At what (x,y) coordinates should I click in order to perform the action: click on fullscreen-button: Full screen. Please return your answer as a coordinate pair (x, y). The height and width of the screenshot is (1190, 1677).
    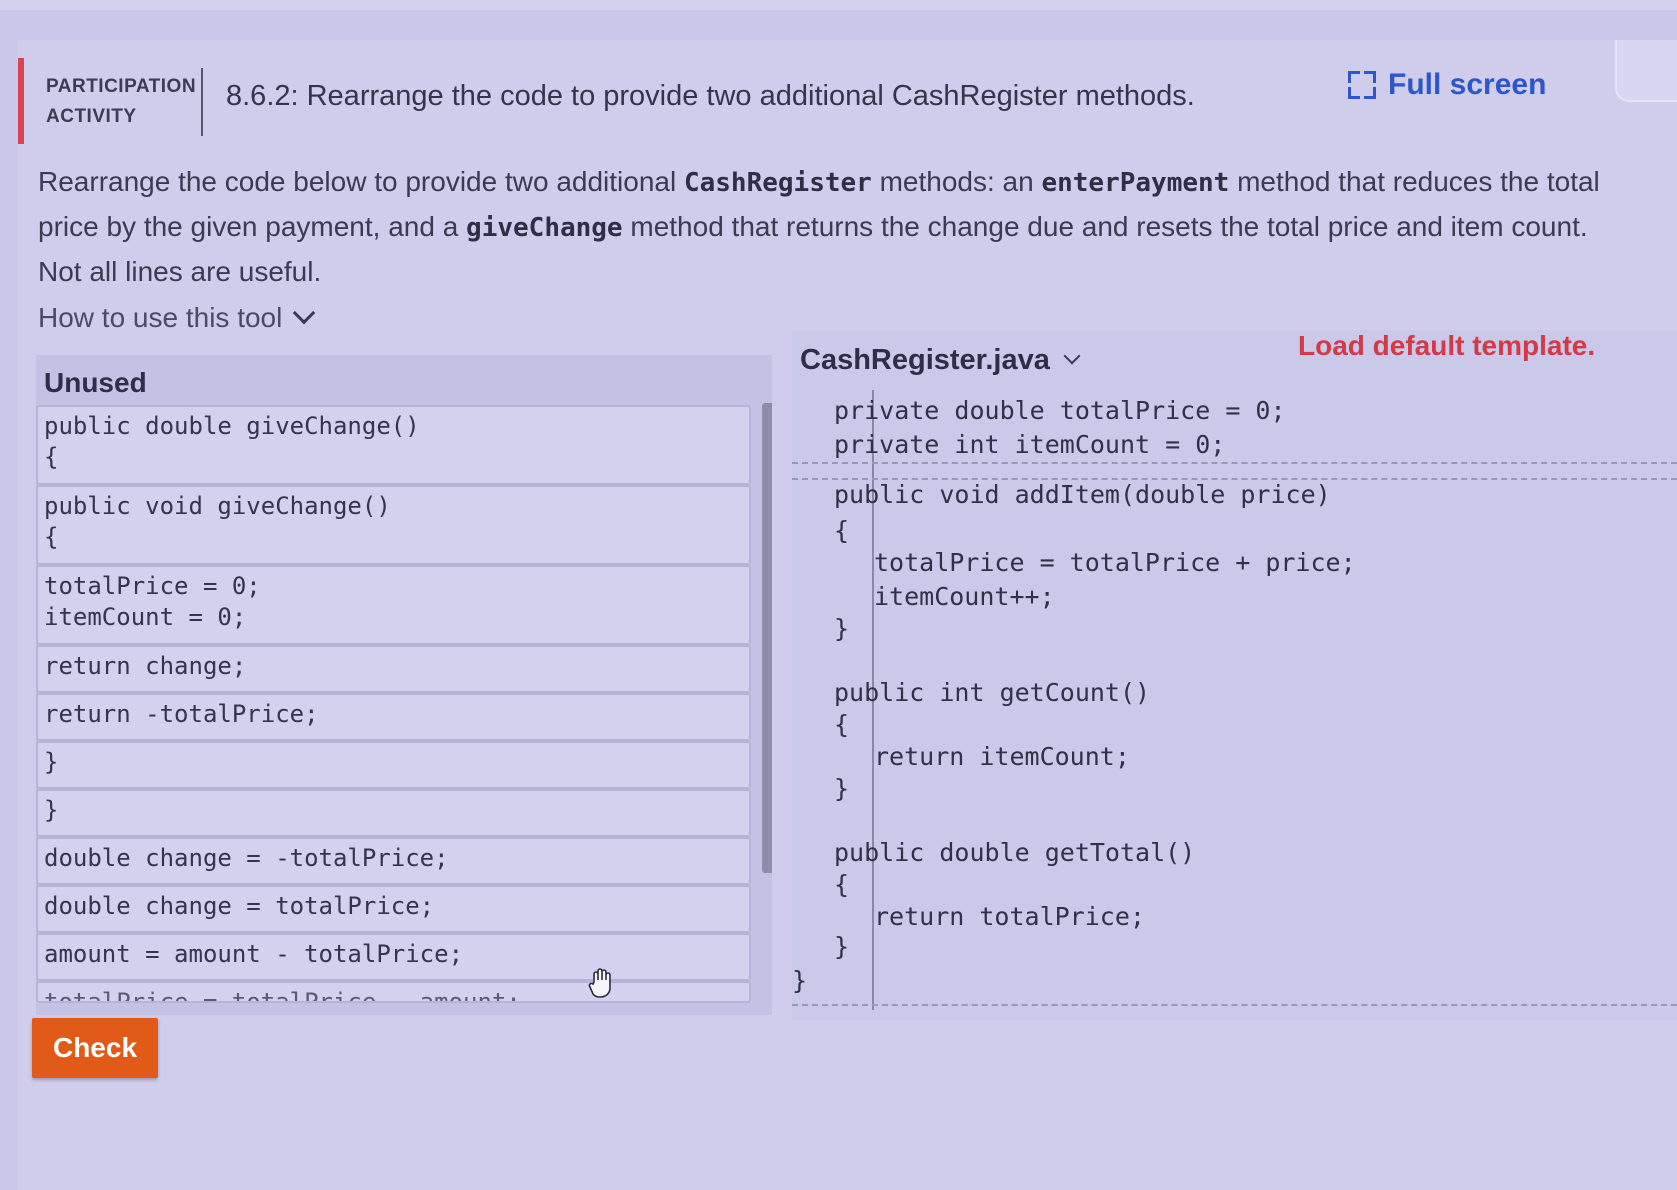
    Looking at the image, I should click on (1447, 85).